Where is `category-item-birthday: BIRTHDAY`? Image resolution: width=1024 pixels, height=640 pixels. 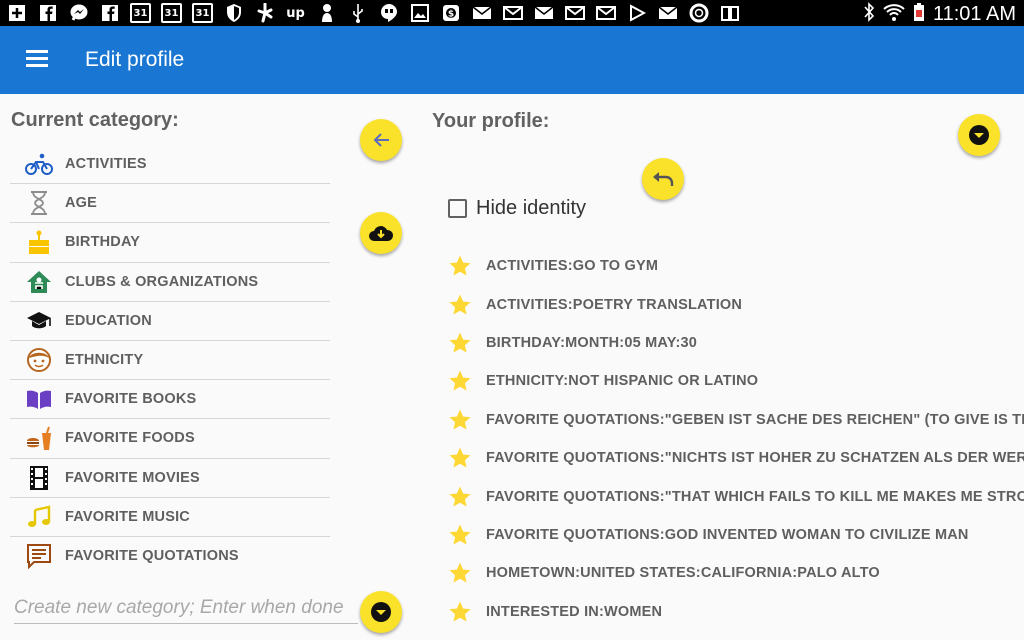 category-item-birthday: BIRTHDAY is located at coordinates (170, 243).